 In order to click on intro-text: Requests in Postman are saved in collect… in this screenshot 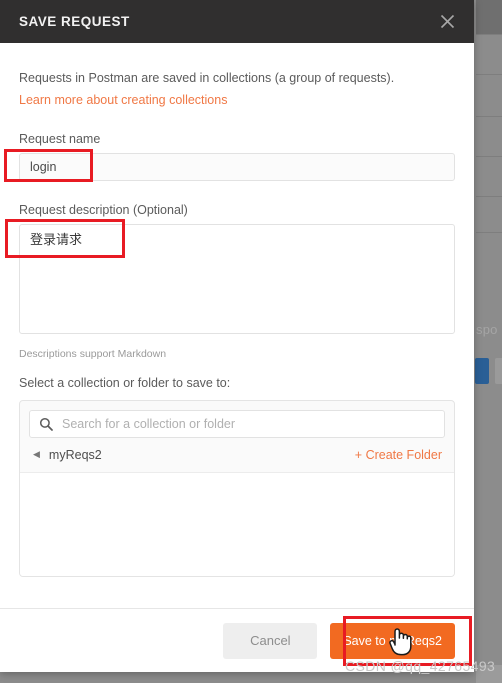, I will do `click(207, 78)`.